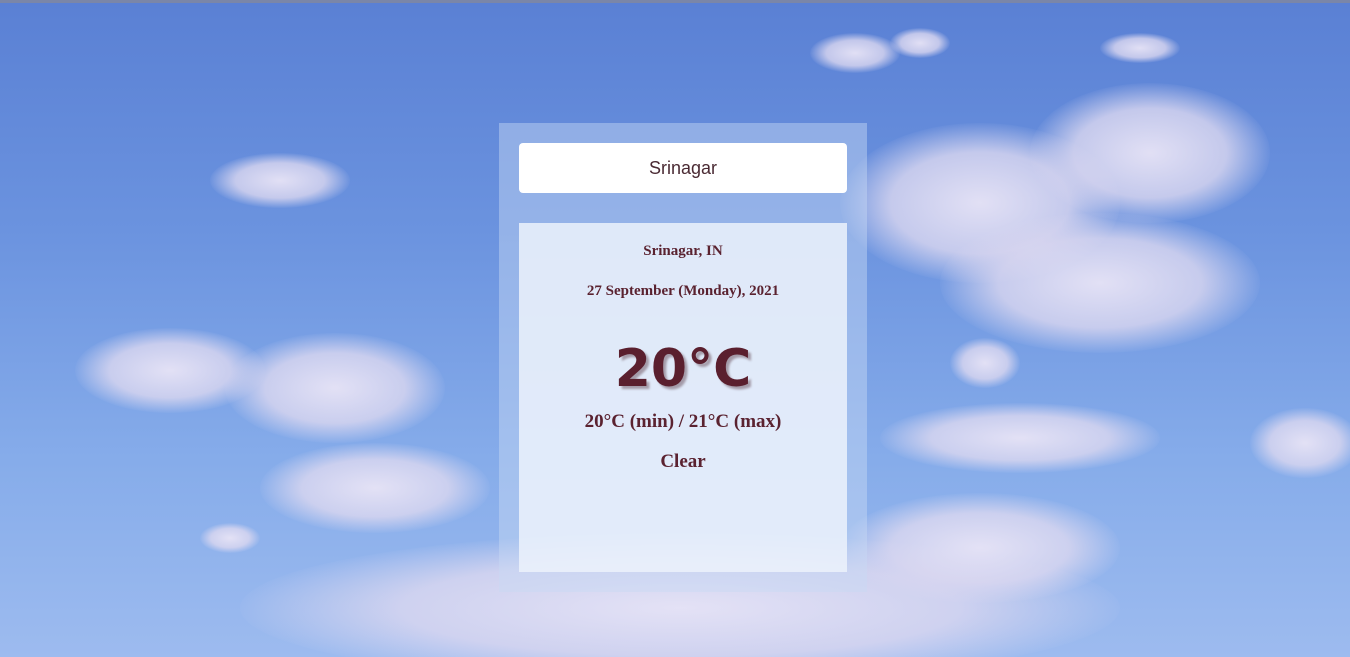 Image resolution: width=1350 pixels, height=657 pixels. I want to click on location-label: Srinagar, IN, so click(683, 251).